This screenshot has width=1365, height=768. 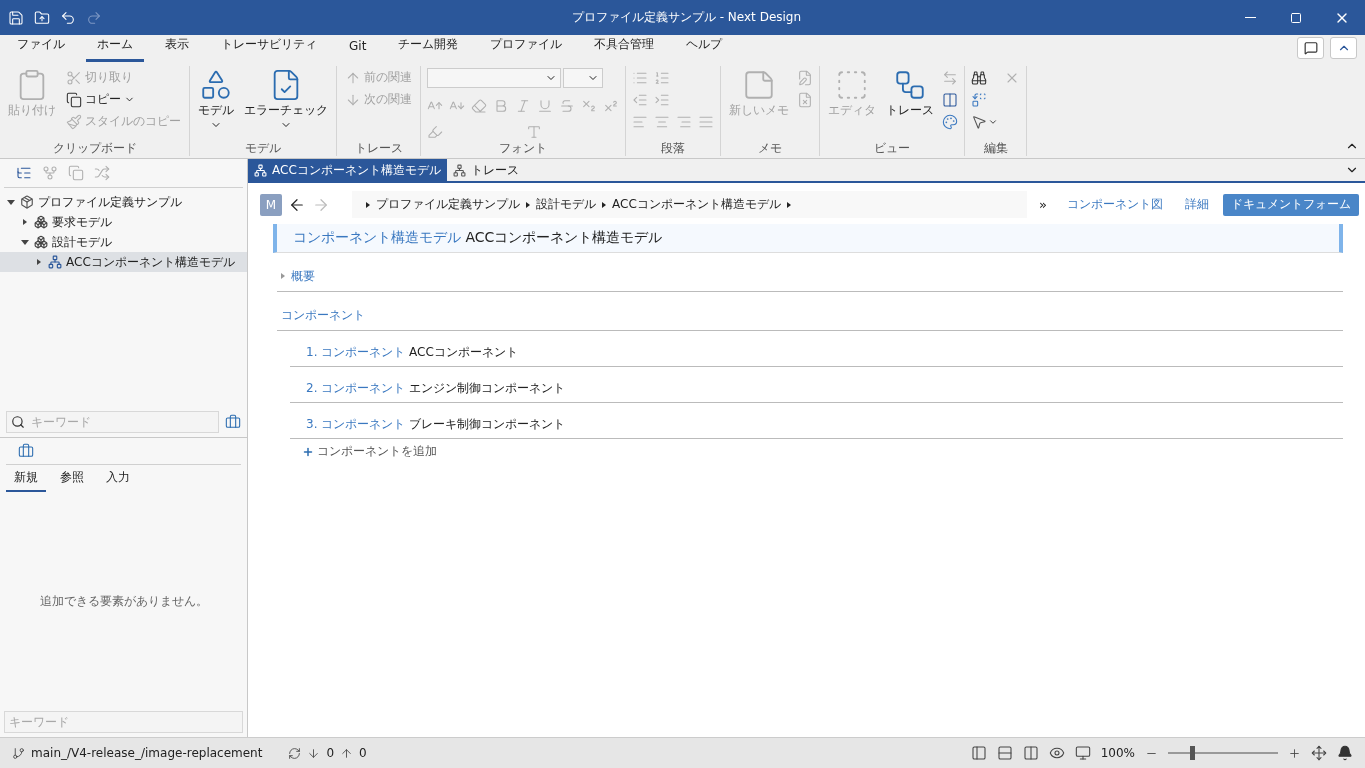 What do you see at coordinates (1115, 204) in the screenshot?
I see `view-link: コンポーネント図` at bounding box center [1115, 204].